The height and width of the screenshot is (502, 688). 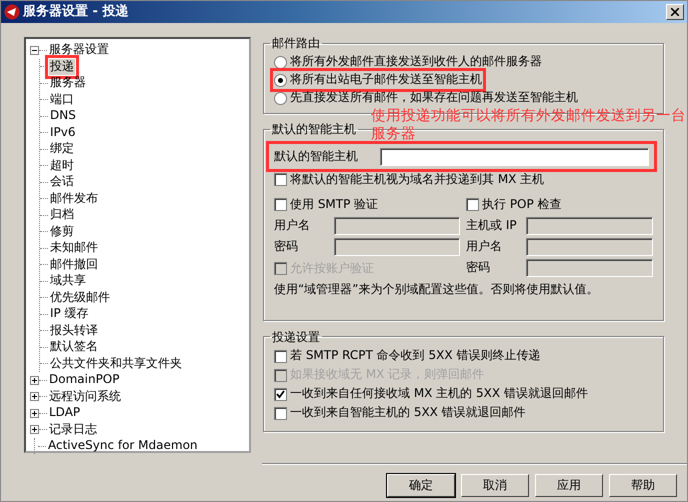 I want to click on tree-item: 服务器, so click(x=68, y=83).